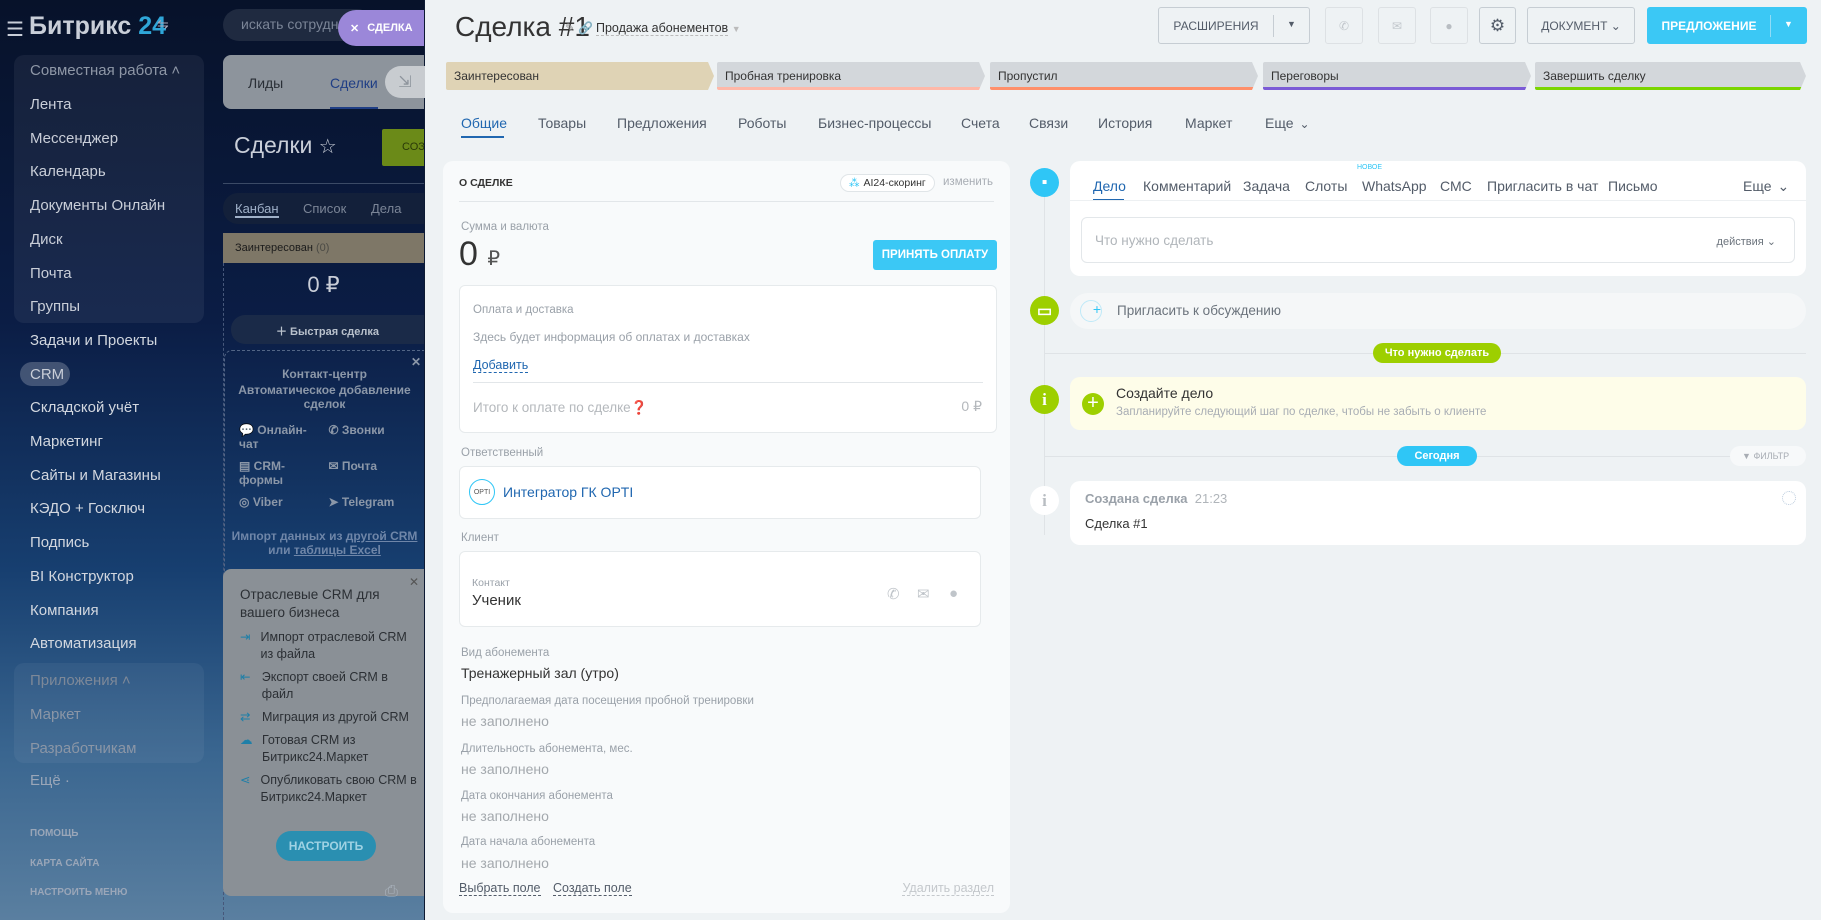 This screenshot has height=920, width=1821. I want to click on timeline-tab: Слоты, so click(1326, 186).